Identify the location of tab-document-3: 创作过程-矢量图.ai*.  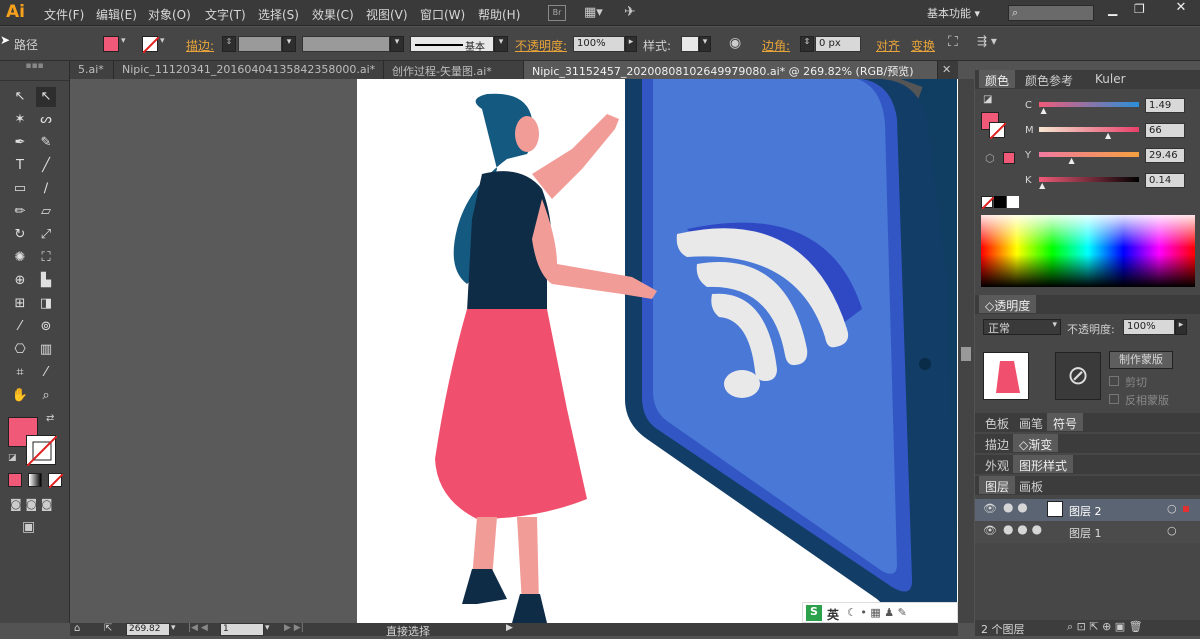
(454, 70).